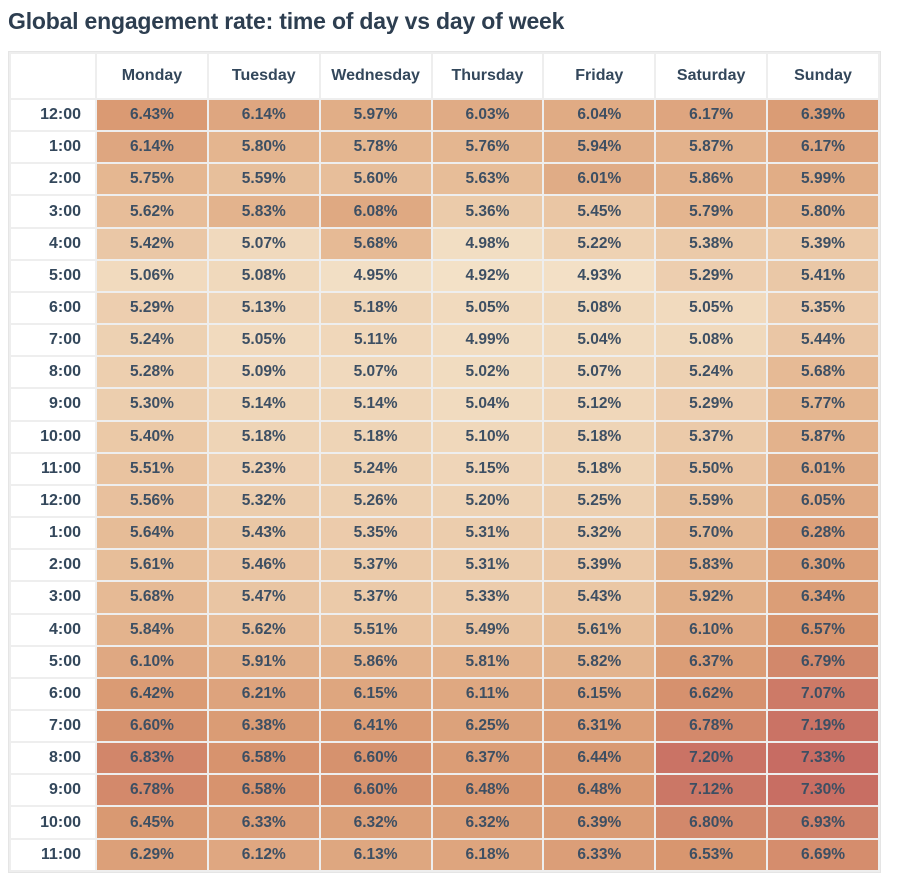  Describe the element at coordinates (487, 758) in the screenshot. I see `heatmap-cell-thursday: 6.37%` at that location.